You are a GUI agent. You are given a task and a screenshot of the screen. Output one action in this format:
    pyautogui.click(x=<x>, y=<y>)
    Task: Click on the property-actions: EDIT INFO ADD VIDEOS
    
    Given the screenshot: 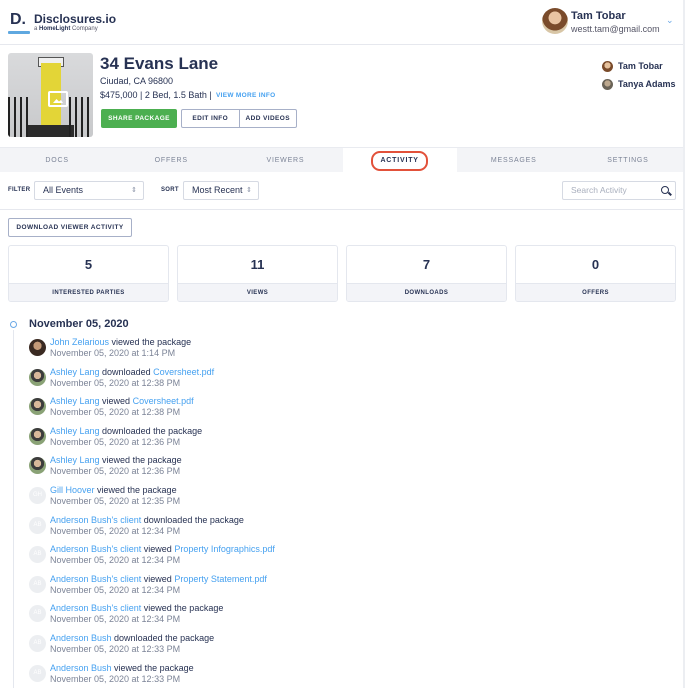 What is the action you would take?
    pyautogui.click(x=239, y=118)
    